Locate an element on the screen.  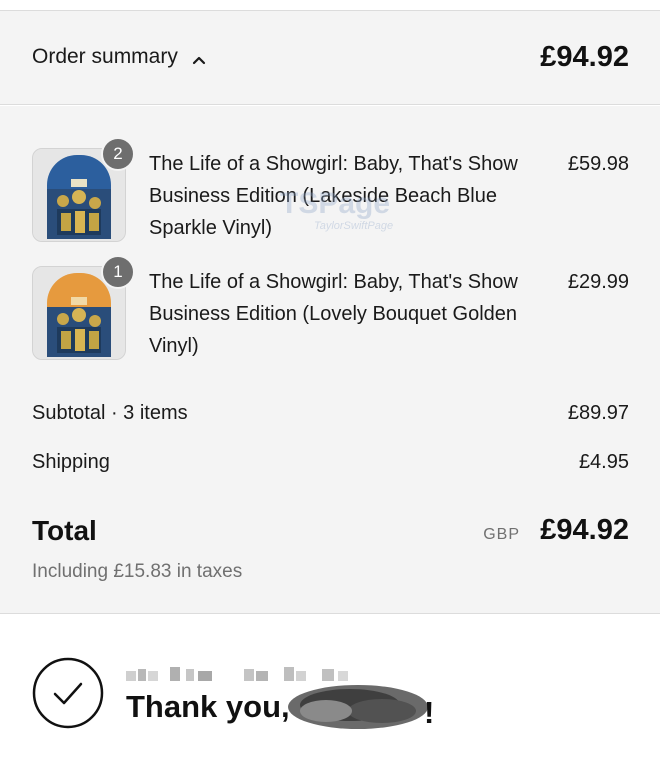
check-circle-icon is located at coordinates (68, 693).